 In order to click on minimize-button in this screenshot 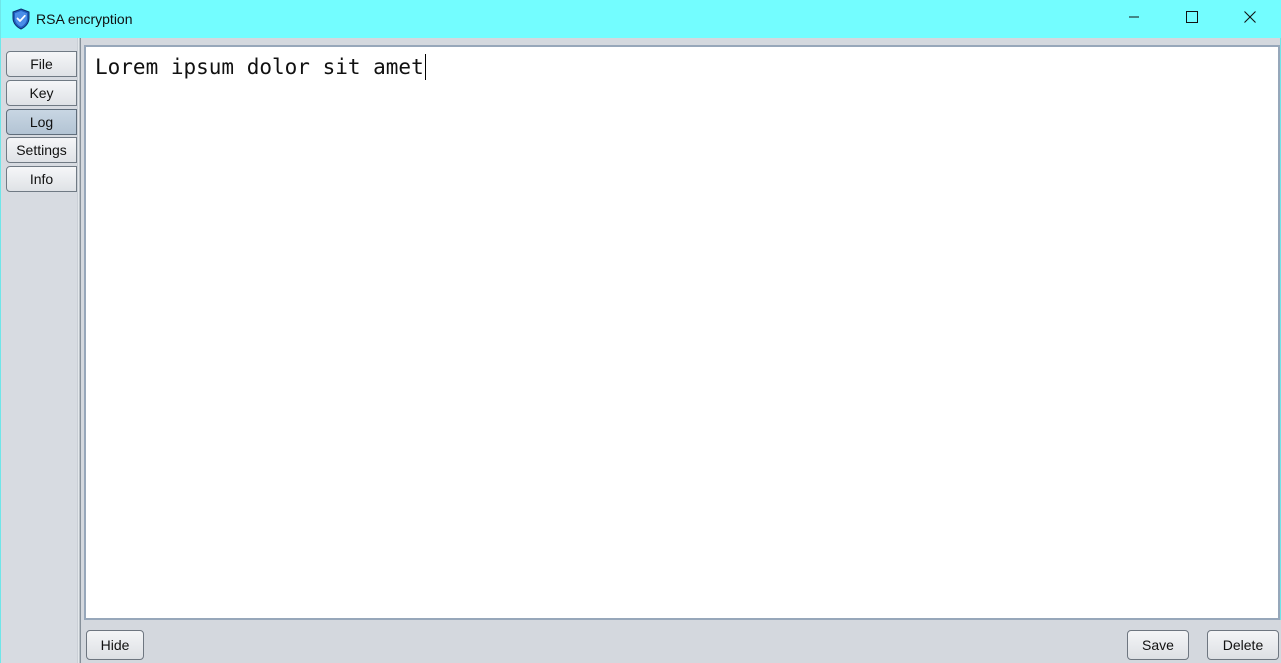, I will do `click(1134, 19)`.